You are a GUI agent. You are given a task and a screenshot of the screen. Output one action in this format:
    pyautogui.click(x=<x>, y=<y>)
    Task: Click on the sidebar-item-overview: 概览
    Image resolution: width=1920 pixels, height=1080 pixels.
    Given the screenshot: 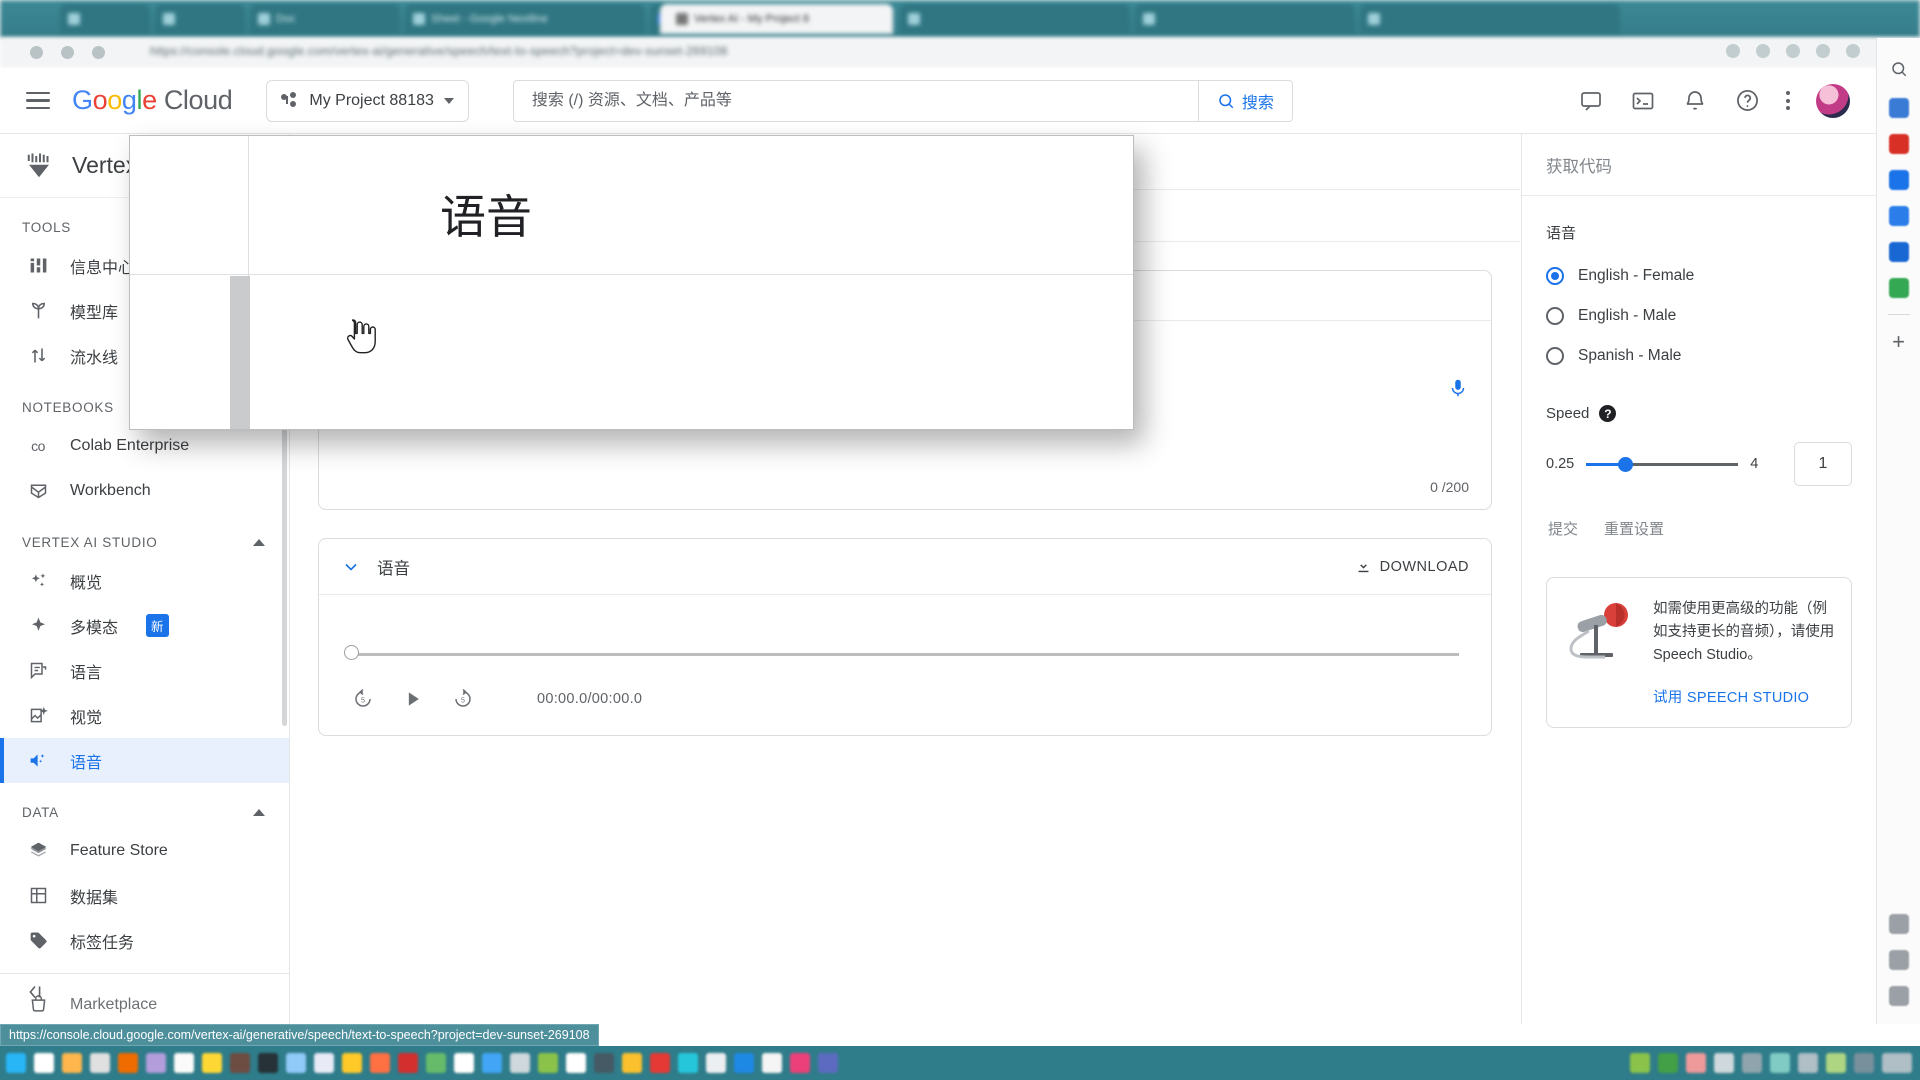 What is the action you would take?
    pyautogui.click(x=144, y=580)
    